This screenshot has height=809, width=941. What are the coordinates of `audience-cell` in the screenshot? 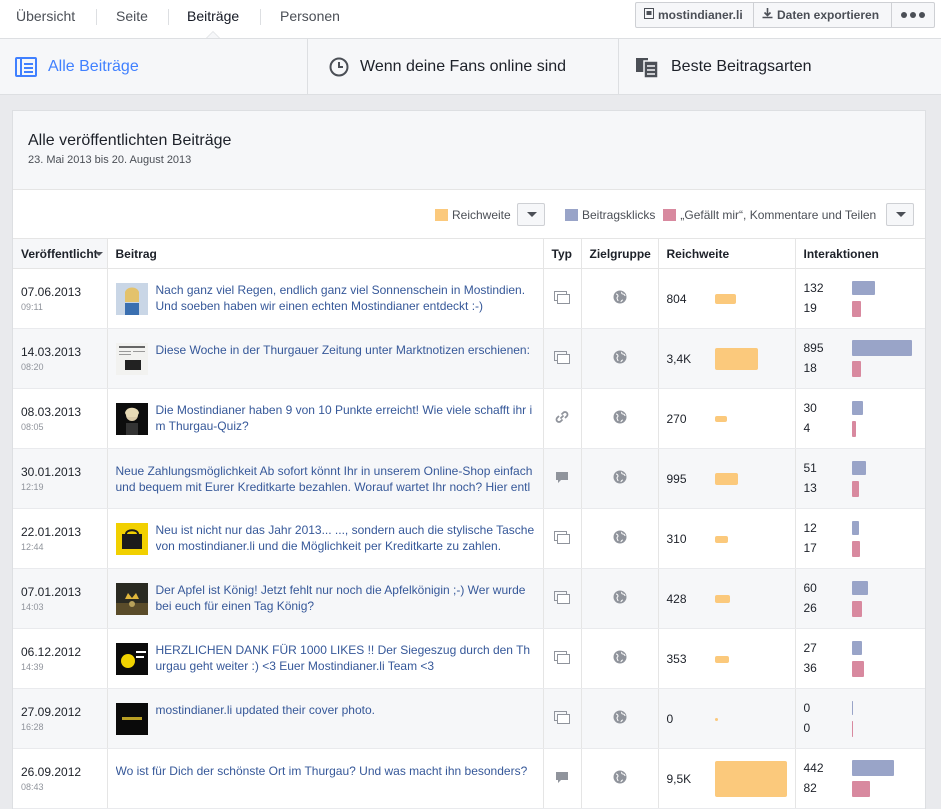 It's located at (620, 298).